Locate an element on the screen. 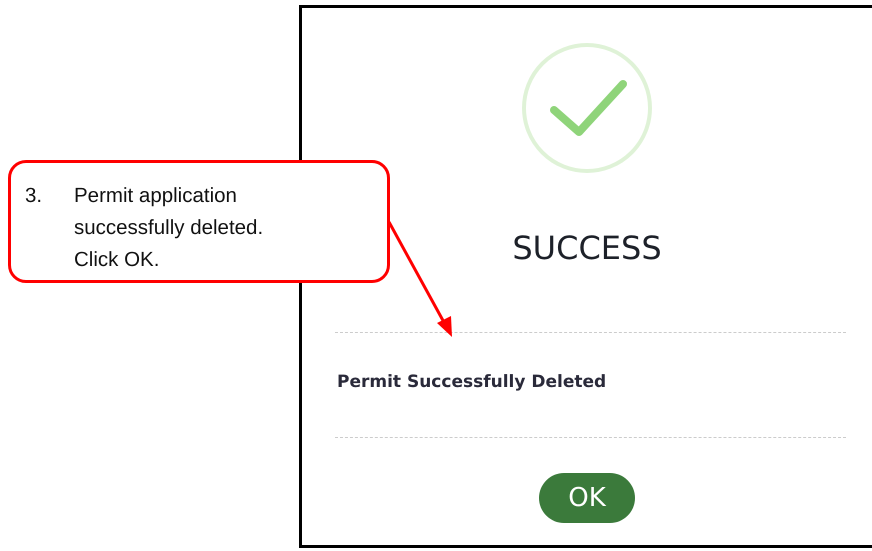 This screenshot has width=872, height=551. checkmark-icon is located at coordinates (587, 108).